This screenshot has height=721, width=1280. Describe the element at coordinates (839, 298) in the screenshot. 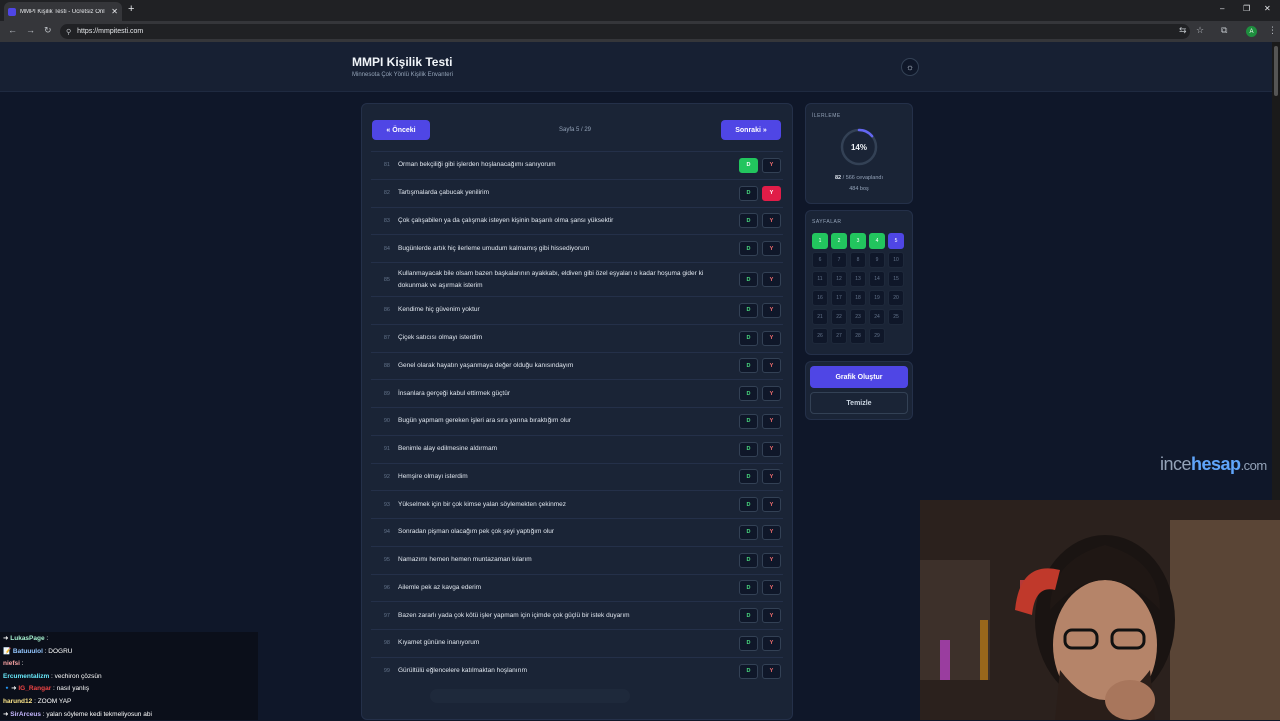

I see `page-button: 17` at that location.